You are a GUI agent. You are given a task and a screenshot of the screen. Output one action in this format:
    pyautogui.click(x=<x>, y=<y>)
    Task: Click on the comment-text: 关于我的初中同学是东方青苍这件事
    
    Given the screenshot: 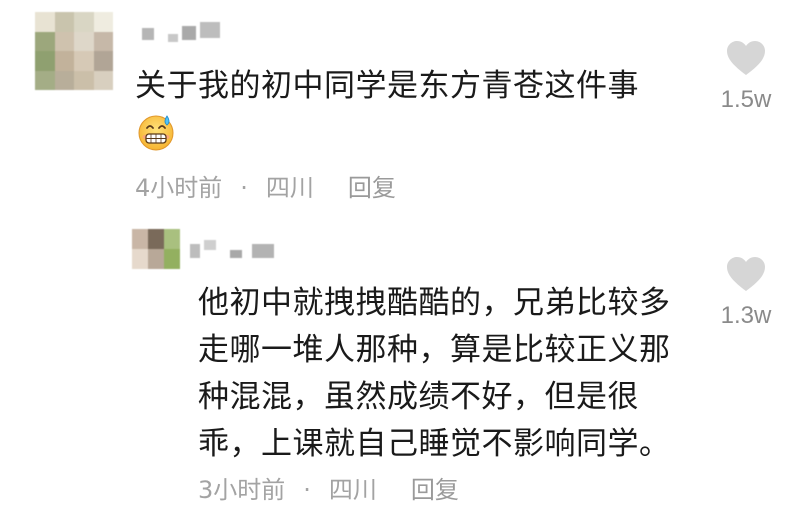 What is the action you would take?
    pyautogui.click(x=387, y=86)
    